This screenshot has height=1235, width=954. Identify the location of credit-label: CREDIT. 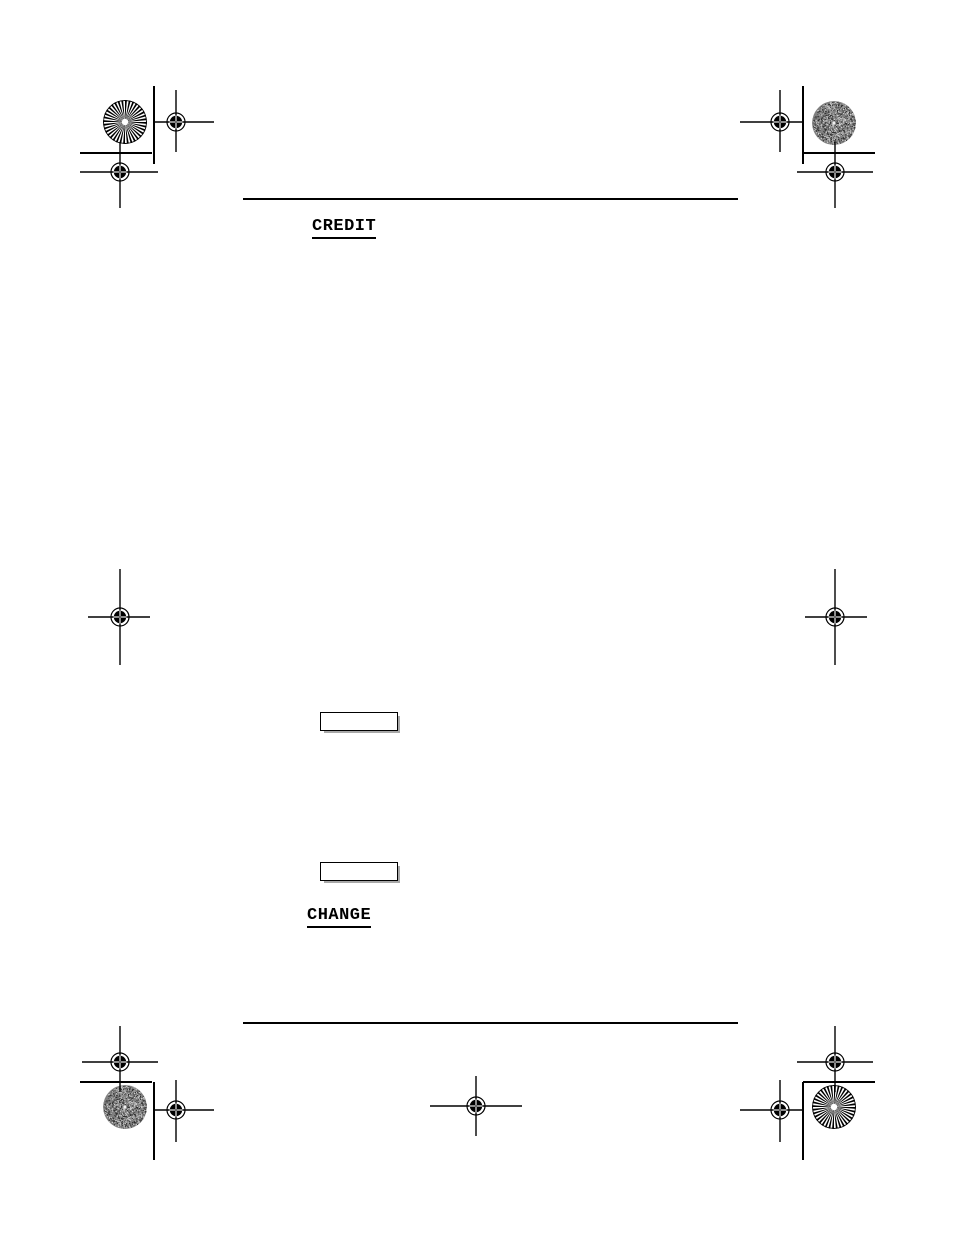
(344, 228).